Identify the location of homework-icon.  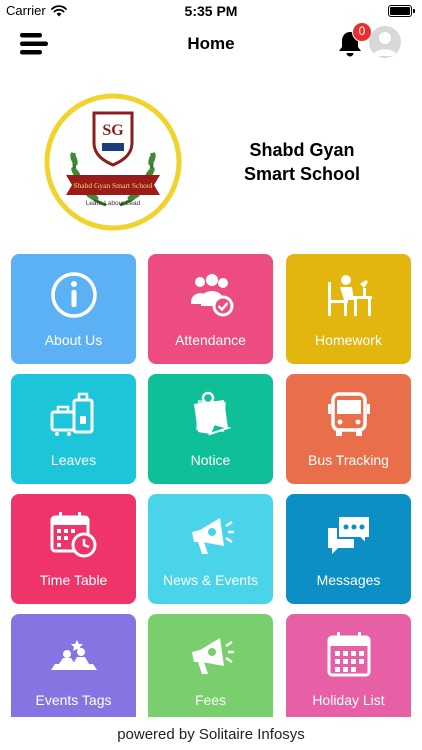
(349, 295).